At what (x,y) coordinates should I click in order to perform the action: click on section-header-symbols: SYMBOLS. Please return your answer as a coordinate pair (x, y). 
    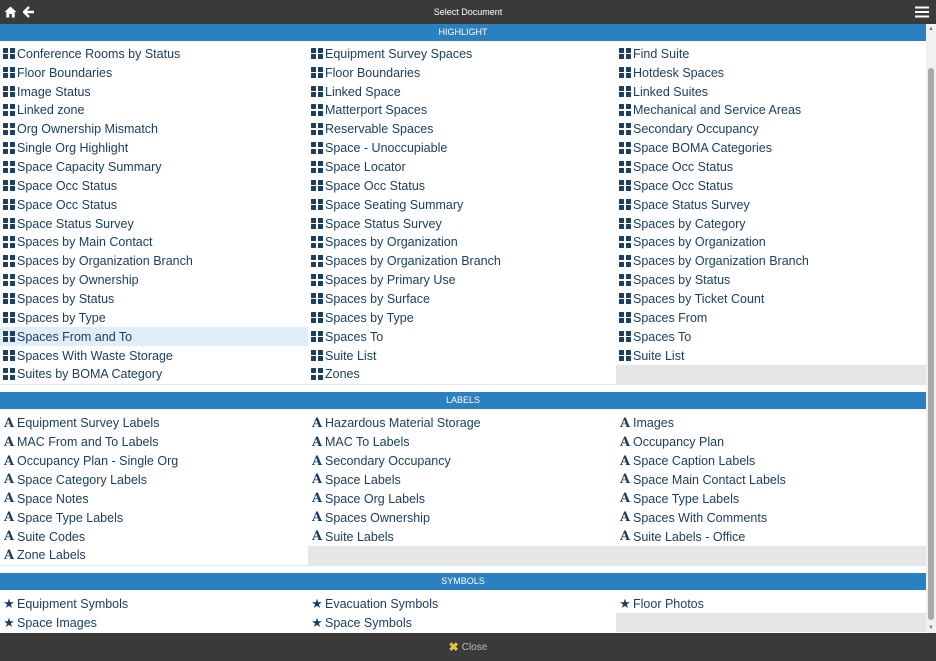
    Looking at the image, I should click on (463, 581).